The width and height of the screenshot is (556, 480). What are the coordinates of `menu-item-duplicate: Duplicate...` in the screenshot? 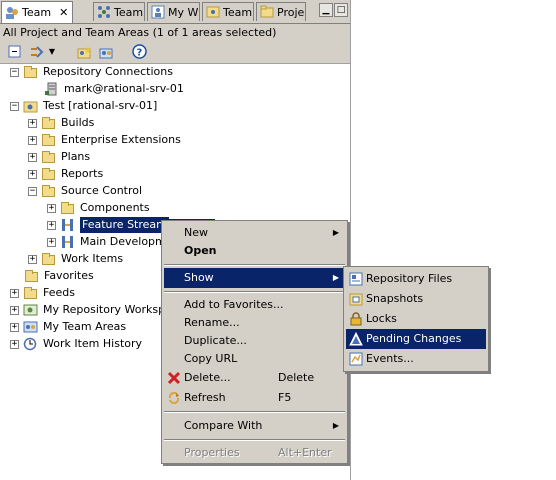 It's located at (254, 341).